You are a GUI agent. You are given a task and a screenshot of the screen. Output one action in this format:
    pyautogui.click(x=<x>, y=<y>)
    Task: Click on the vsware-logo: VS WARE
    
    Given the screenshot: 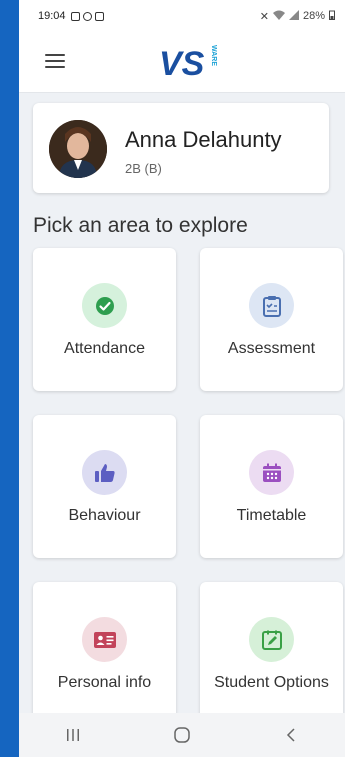 What is the action you would take?
    pyautogui.click(x=189, y=61)
    